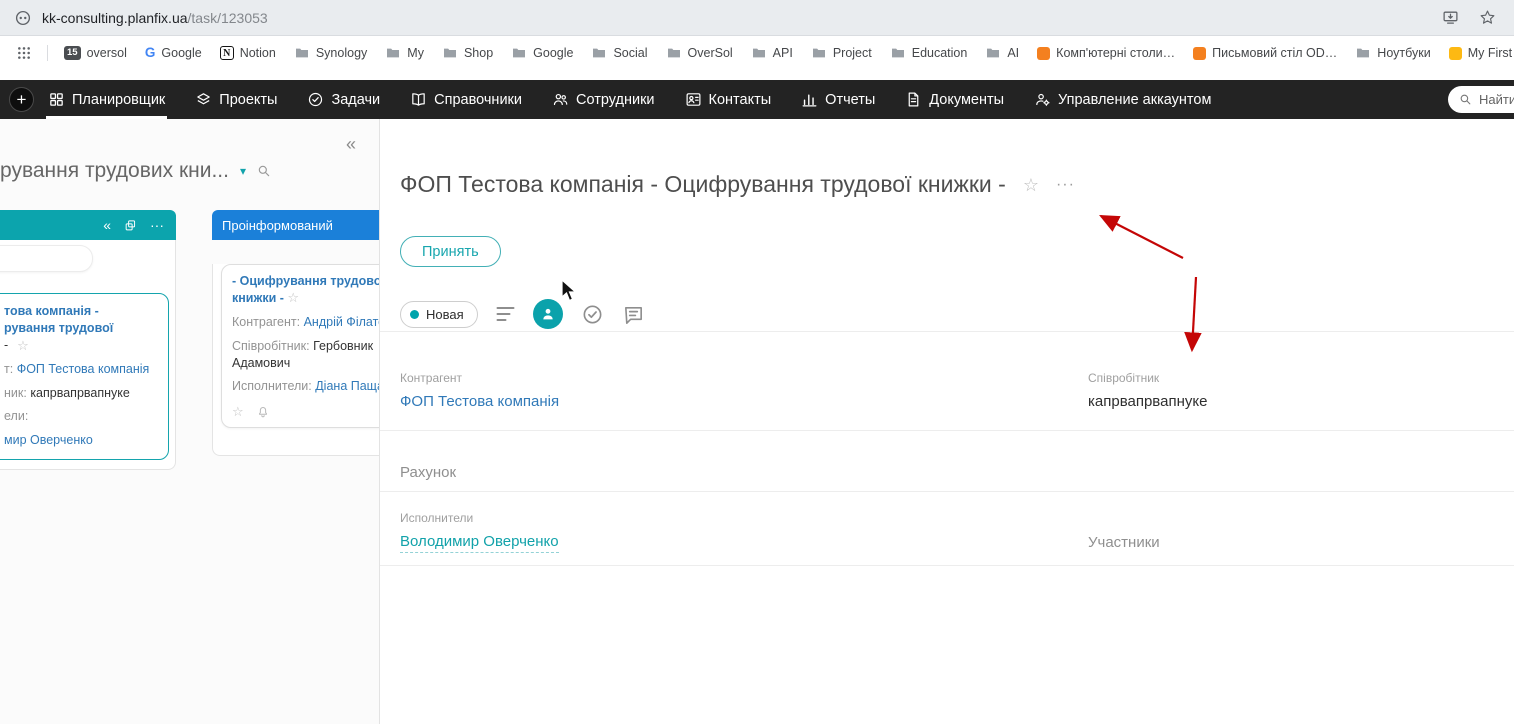  Describe the element at coordinates (1122, 99) in the screenshot. I see `nav-account-management: Управление аккаунтом` at that location.